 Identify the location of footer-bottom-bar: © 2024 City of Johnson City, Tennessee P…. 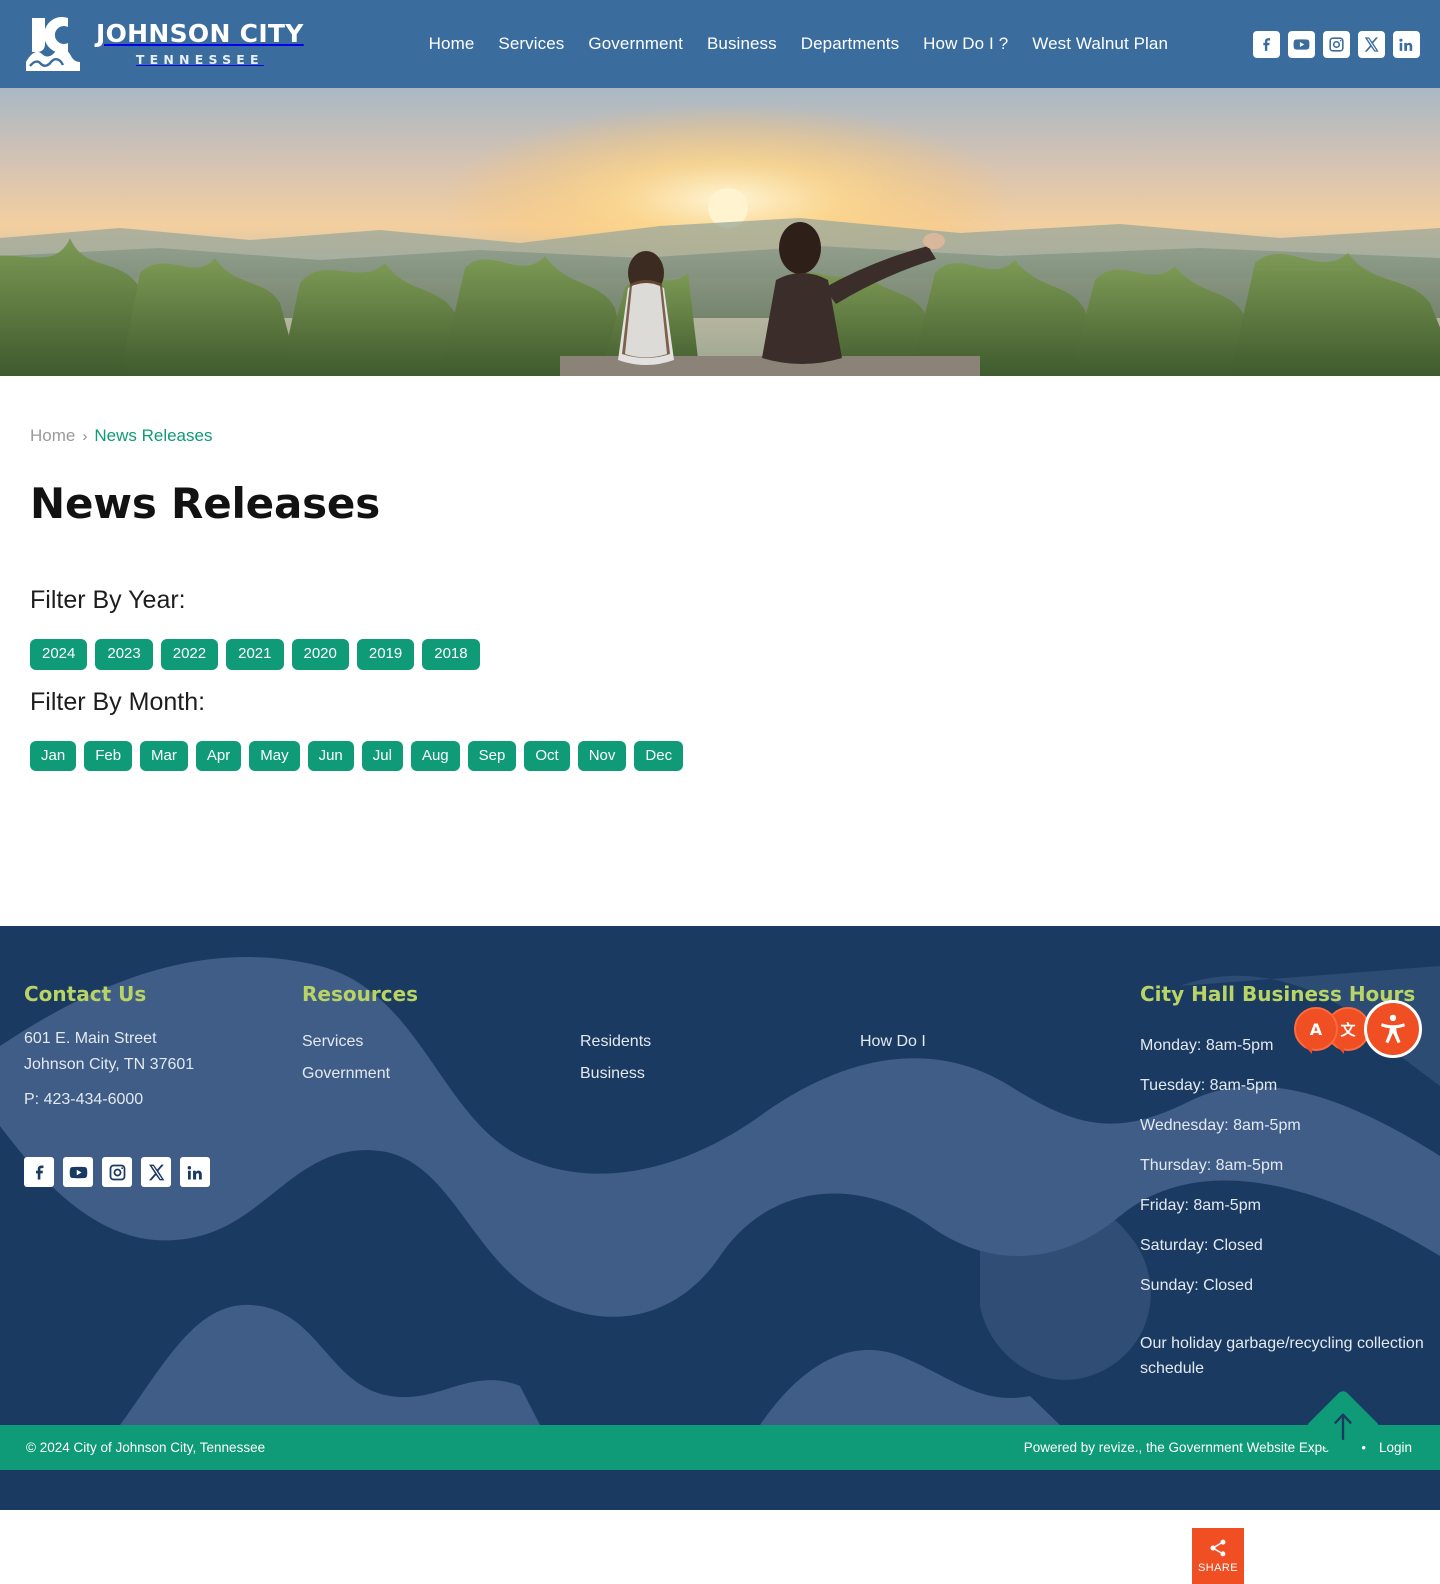
(720, 1447).